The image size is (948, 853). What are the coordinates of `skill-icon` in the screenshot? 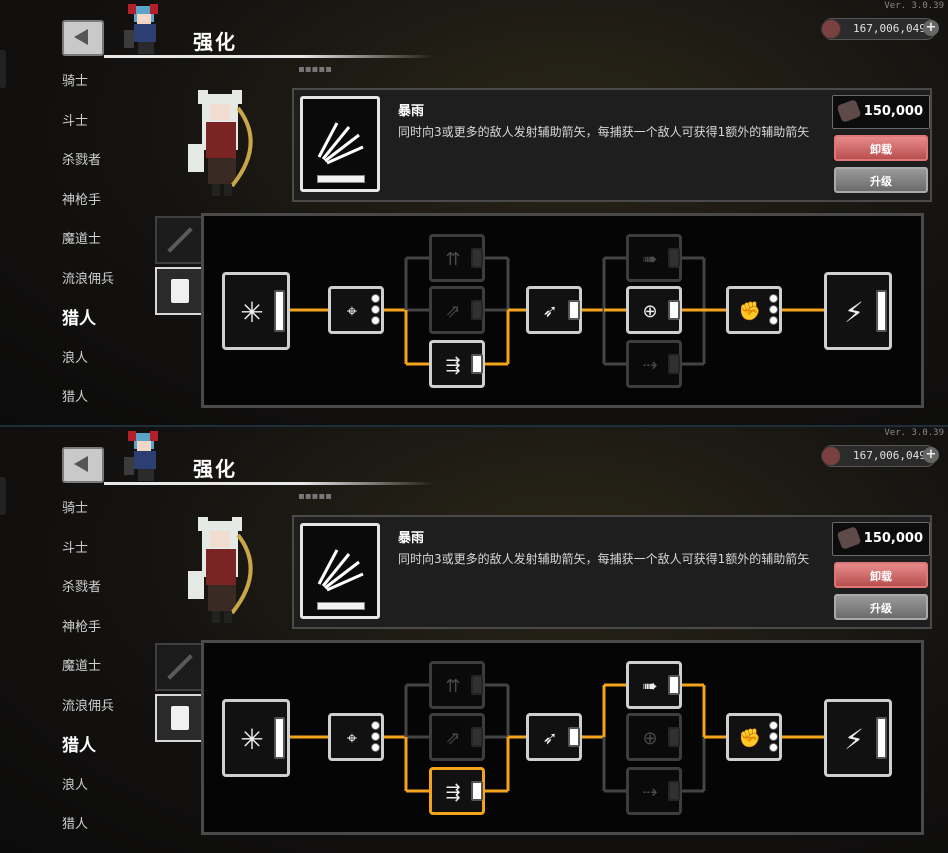 It's located at (340, 571).